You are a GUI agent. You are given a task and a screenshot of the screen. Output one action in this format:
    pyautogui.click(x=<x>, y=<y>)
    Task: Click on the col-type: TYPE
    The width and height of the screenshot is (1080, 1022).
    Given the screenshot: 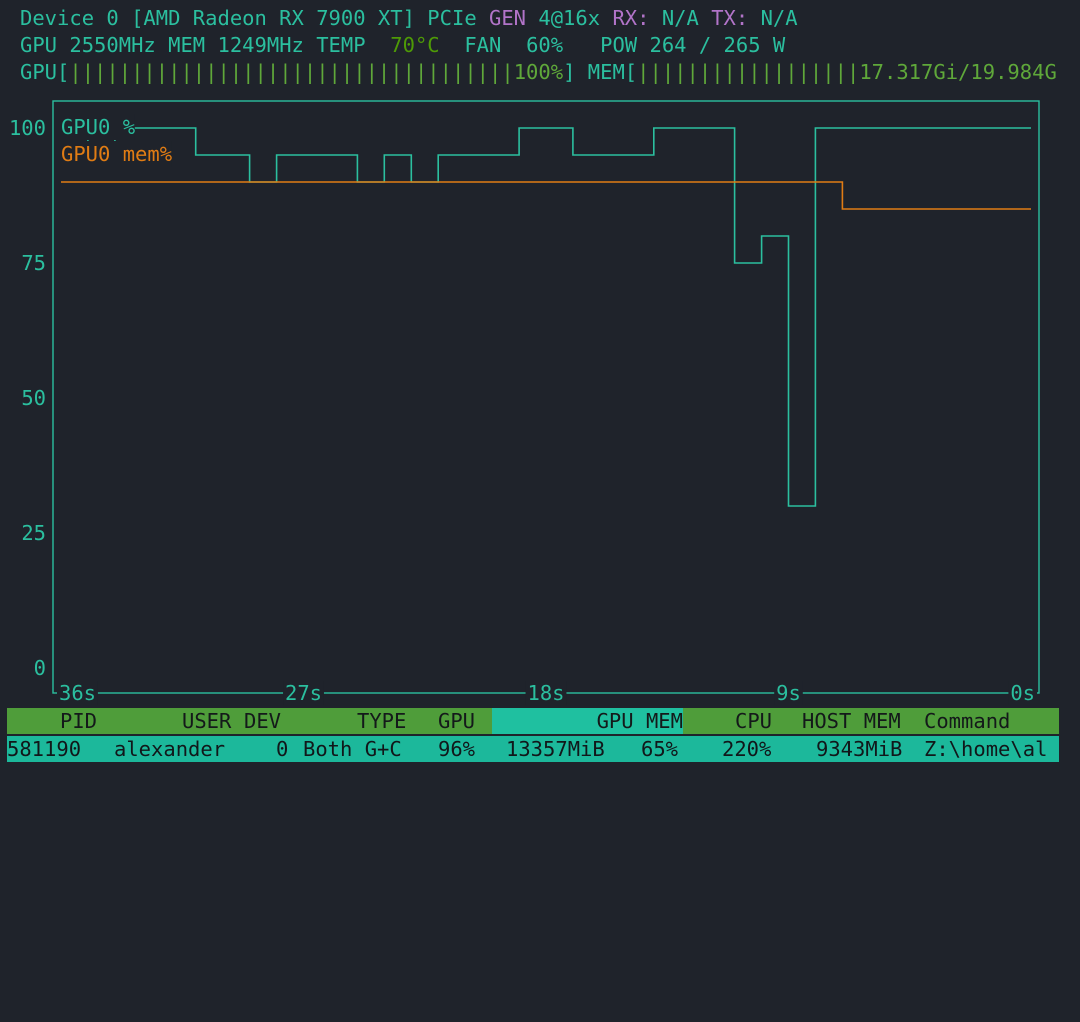 What is the action you would take?
    pyautogui.click(x=381, y=721)
    